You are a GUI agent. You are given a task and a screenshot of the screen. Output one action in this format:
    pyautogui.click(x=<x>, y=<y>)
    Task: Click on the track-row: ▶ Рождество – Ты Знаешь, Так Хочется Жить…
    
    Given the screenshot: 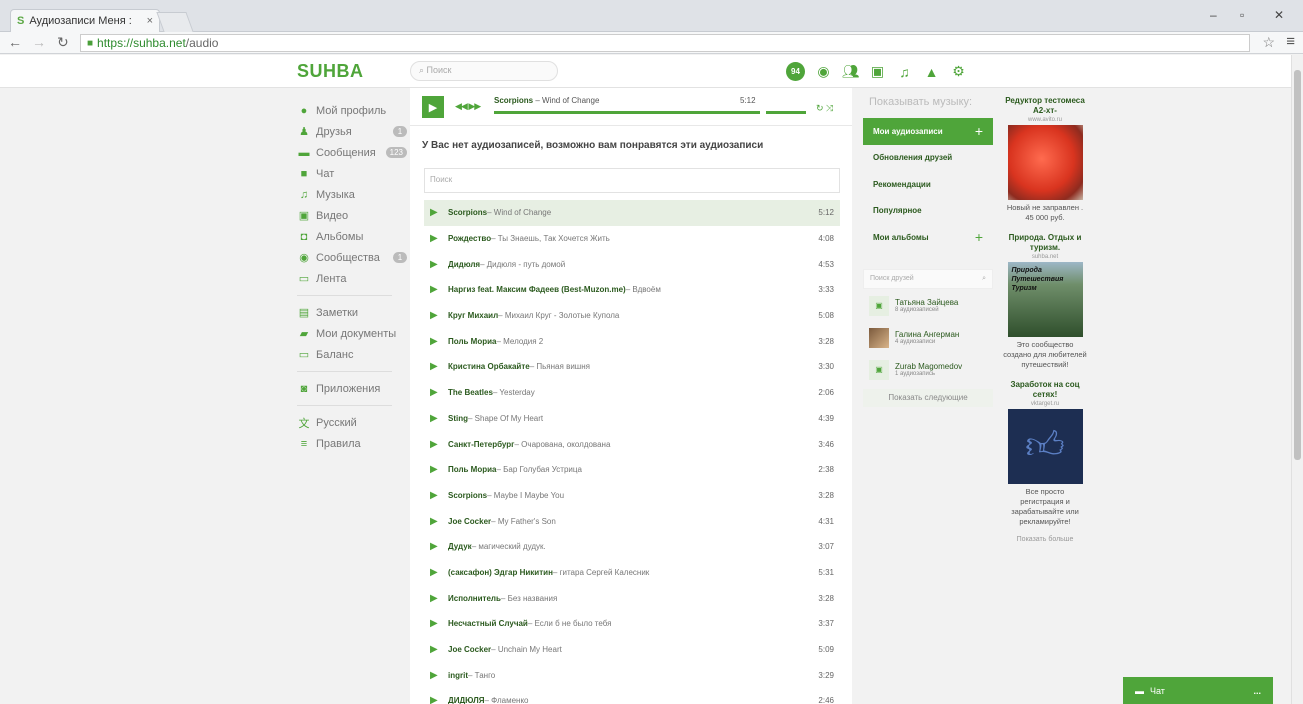 What is the action you would take?
    pyautogui.click(x=632, y=239)
    